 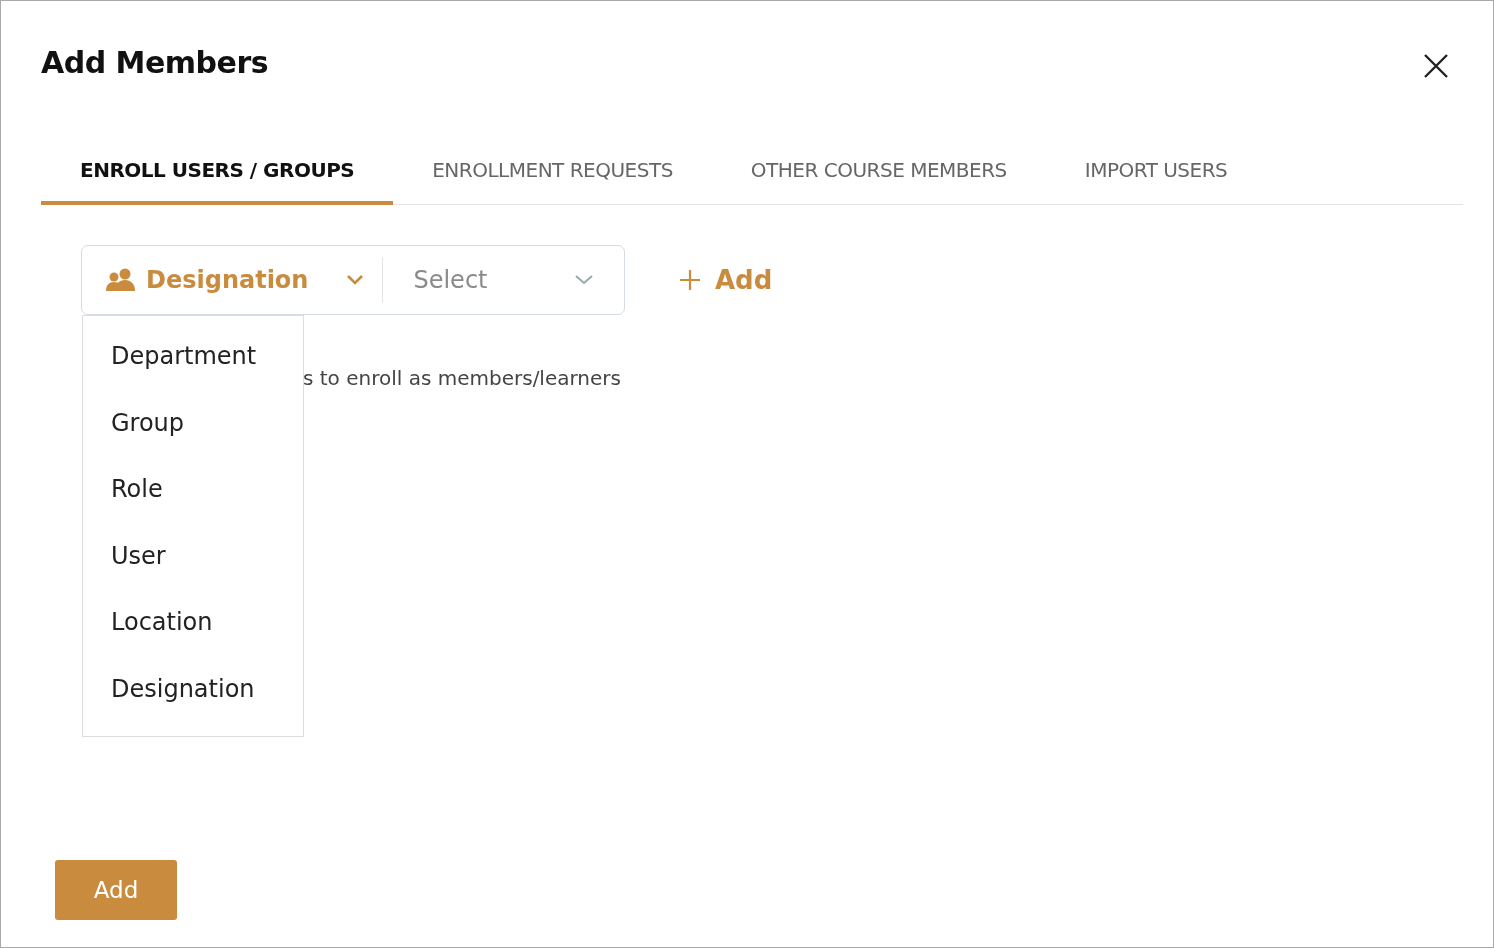 What do you see at coordinates (193, 557) in the screenshot?
I see `menu-item: User` at bounding box center [193, 557].